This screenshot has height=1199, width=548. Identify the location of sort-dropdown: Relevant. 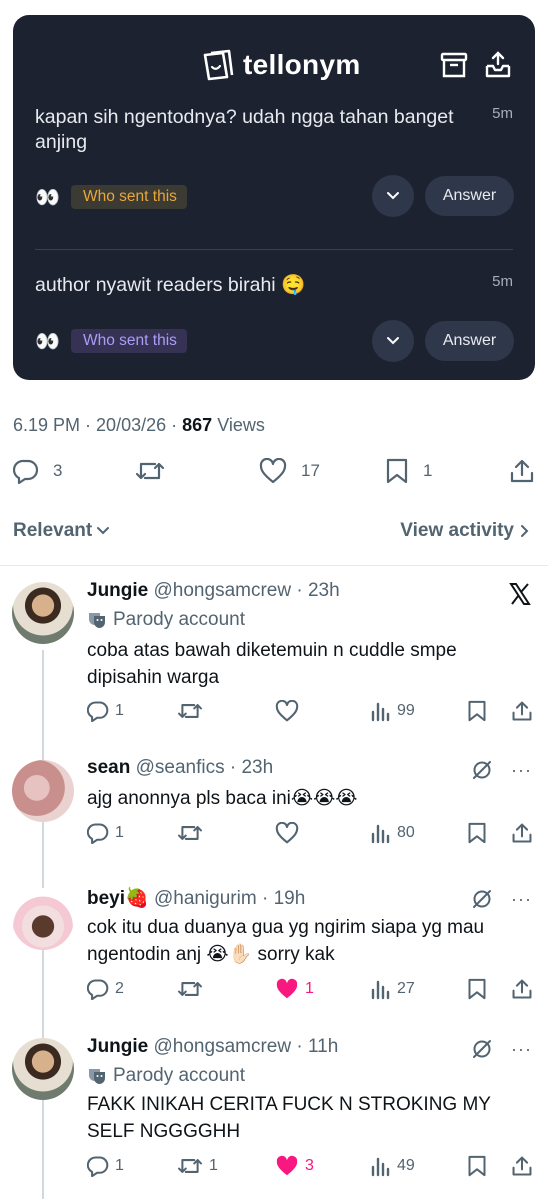
(61, 531).